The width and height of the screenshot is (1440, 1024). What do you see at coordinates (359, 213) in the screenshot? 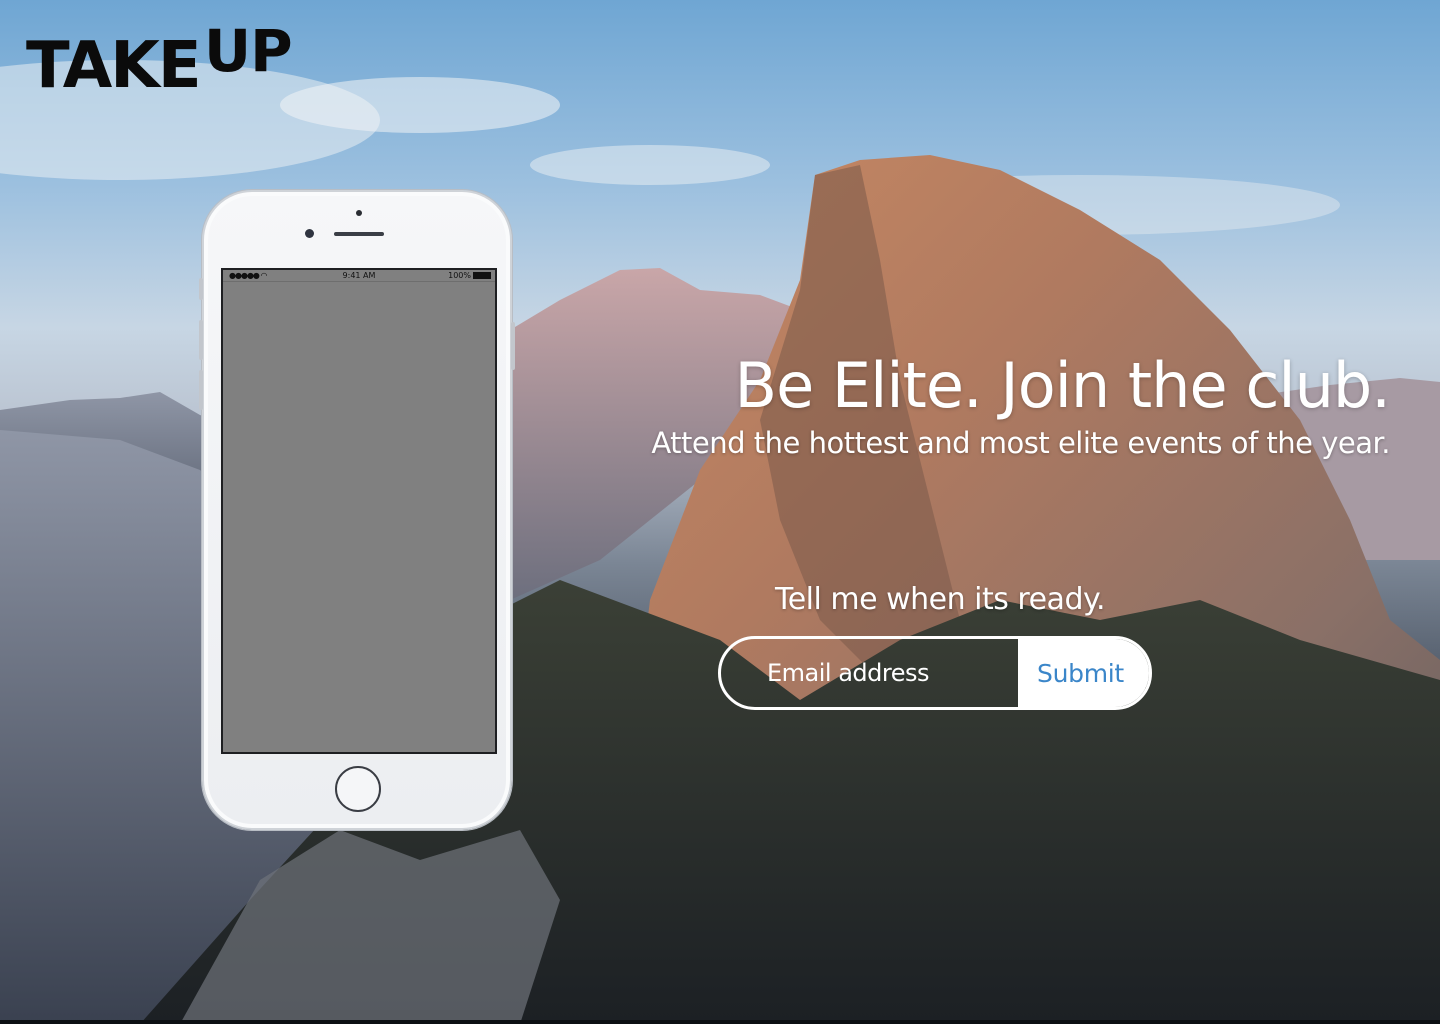
I see `phone-sensor` at bounding box center [359, 213].